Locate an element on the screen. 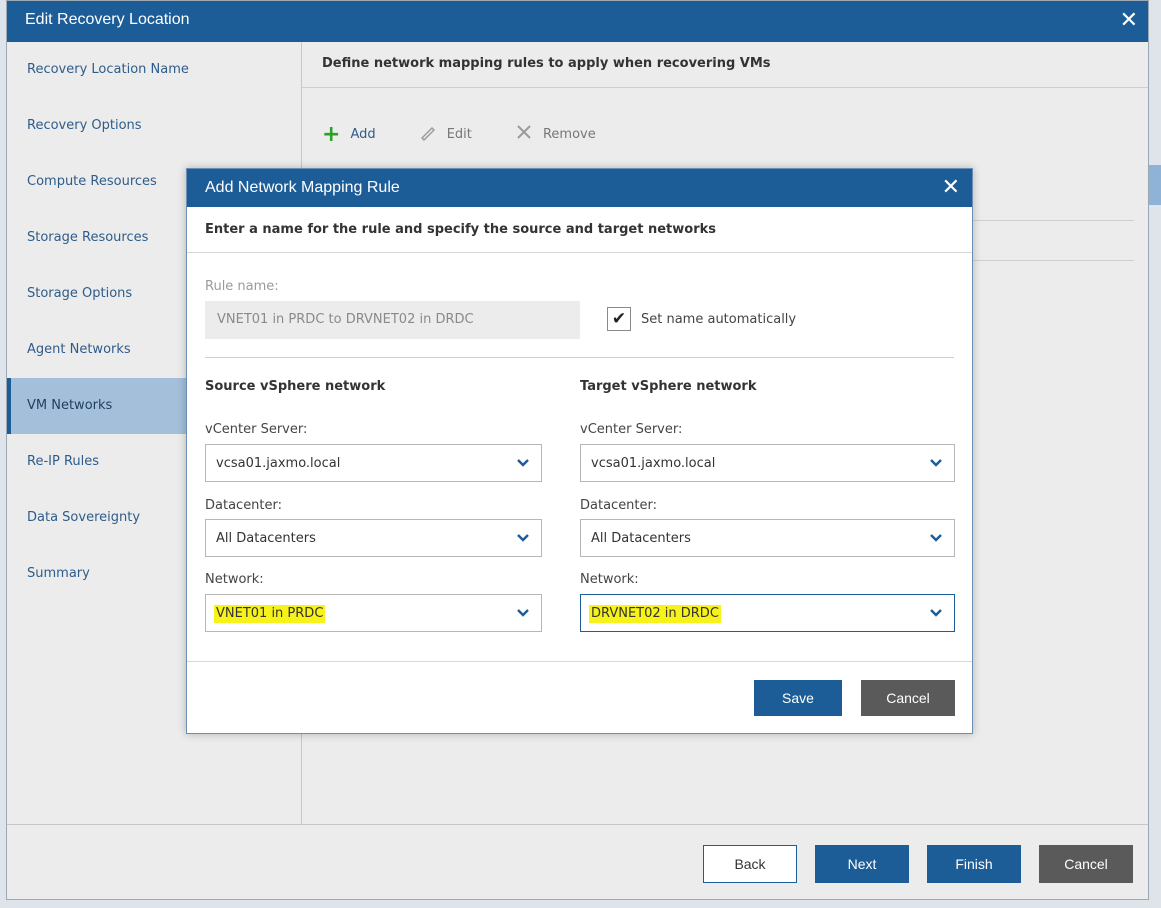 The width and height of the screenshot is (1161, 908). add-label: Add is located at coordinates (363, 134).